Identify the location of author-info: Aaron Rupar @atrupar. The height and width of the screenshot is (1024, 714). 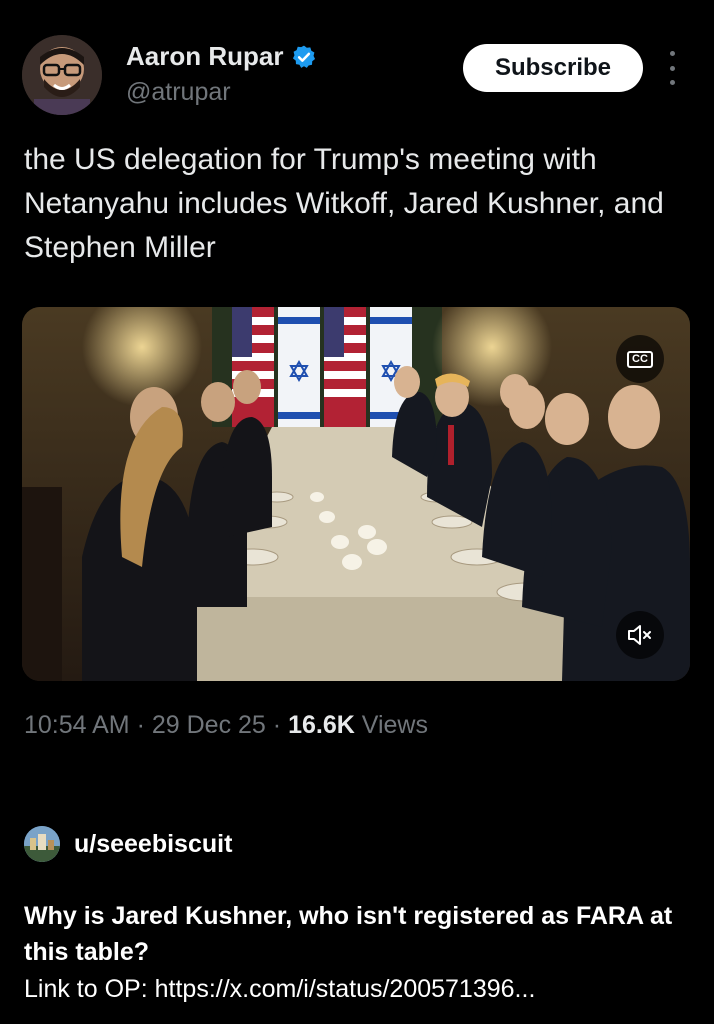
(221, 74).